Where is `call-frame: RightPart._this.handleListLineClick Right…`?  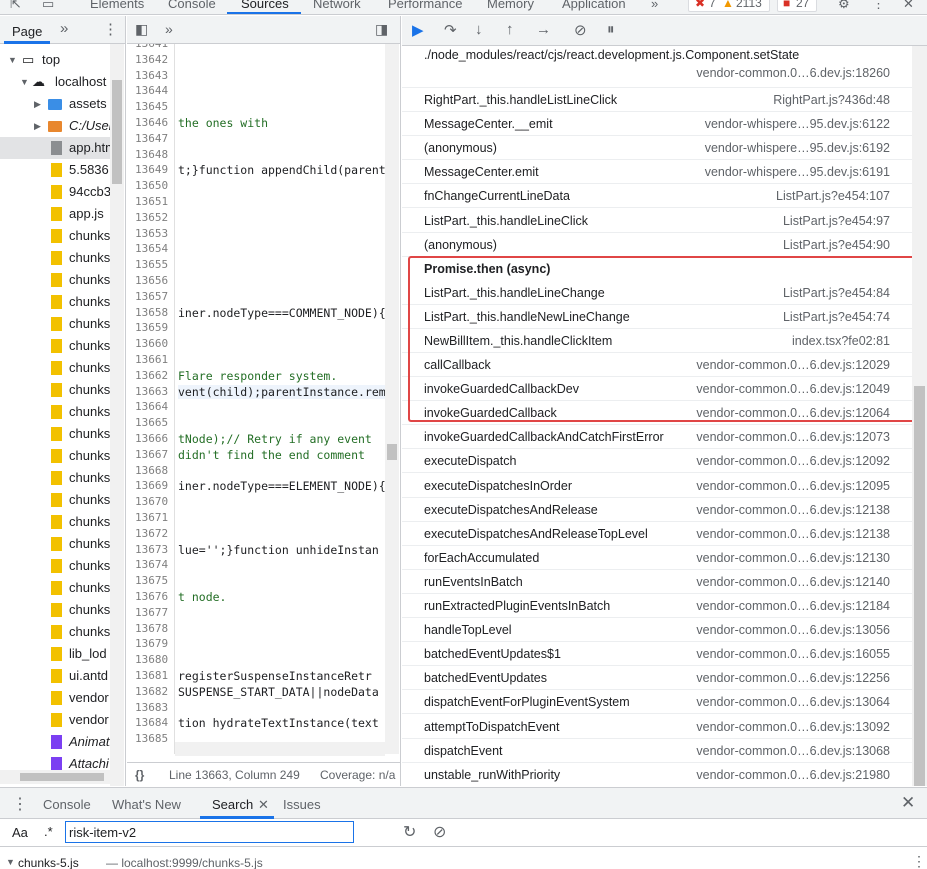
call-frame: RightPart._this.handleListLineClick Right… is located at coordinates (657, 100).